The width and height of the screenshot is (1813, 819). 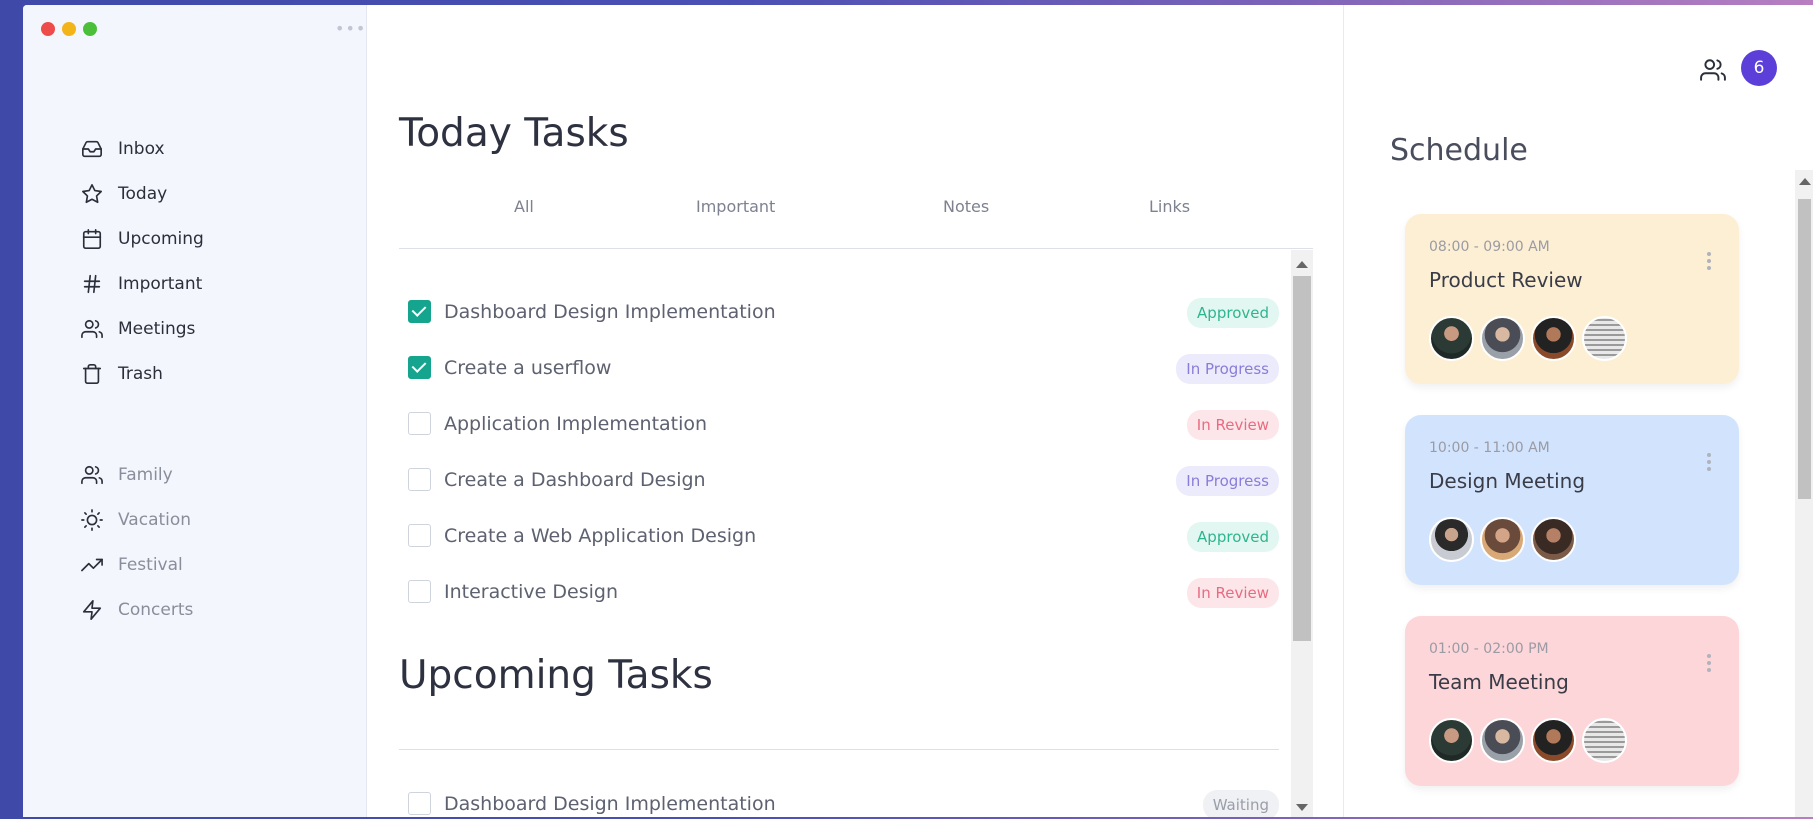 I want to click on status-badge: In Review, so click(x=1232, y=425).